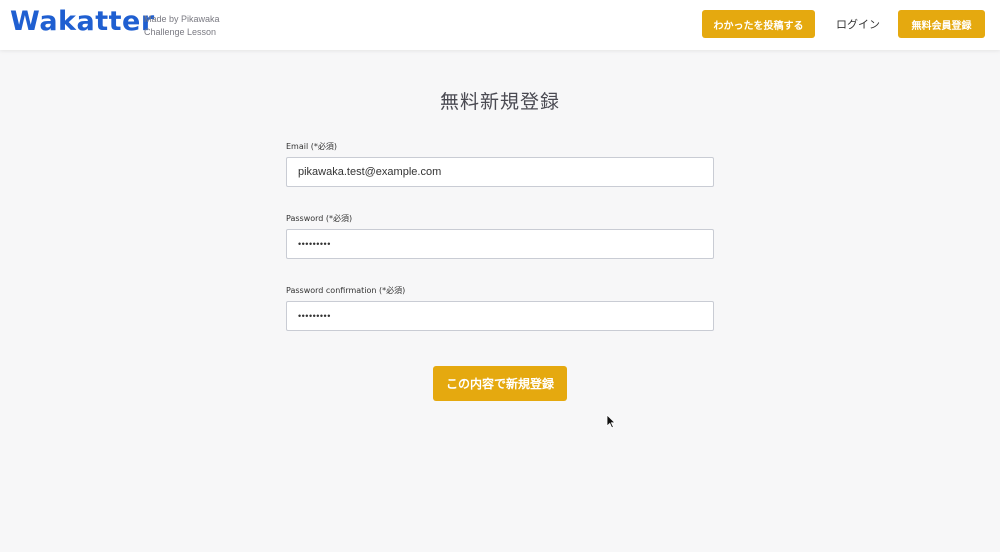 The width and height of the screenshot is (1000, 552). Describe the element at coordinates (182, 26) in the screenshot. I see `tagline: Made by Pikawaka Challenge Lesson` at that location.